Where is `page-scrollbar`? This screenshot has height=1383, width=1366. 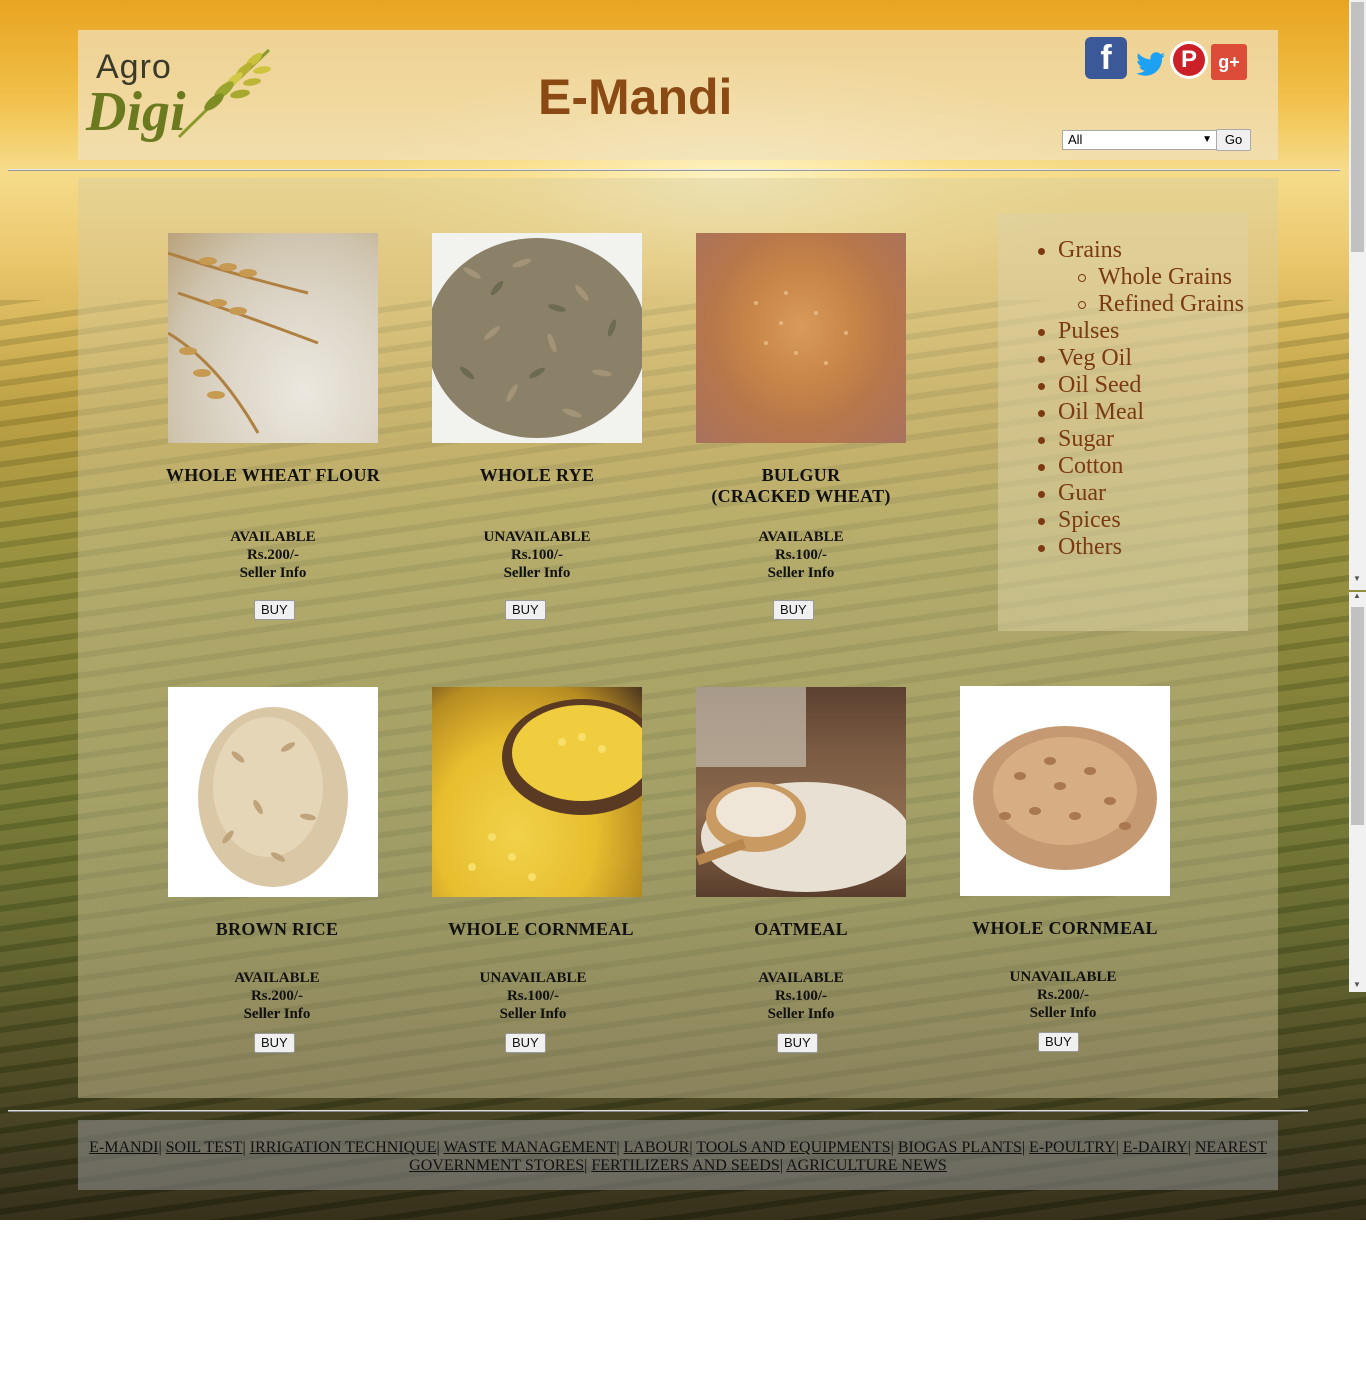
page-scrollbar is located at coordinates (1357, 295).